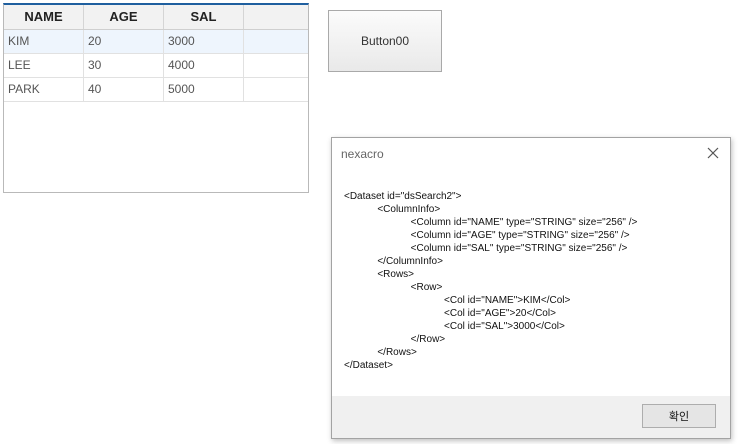  What do you see at coordinates (204, 89) in the screenshot?
I see `grid-cell-sal: 5000` at bounding box center [204, 89].